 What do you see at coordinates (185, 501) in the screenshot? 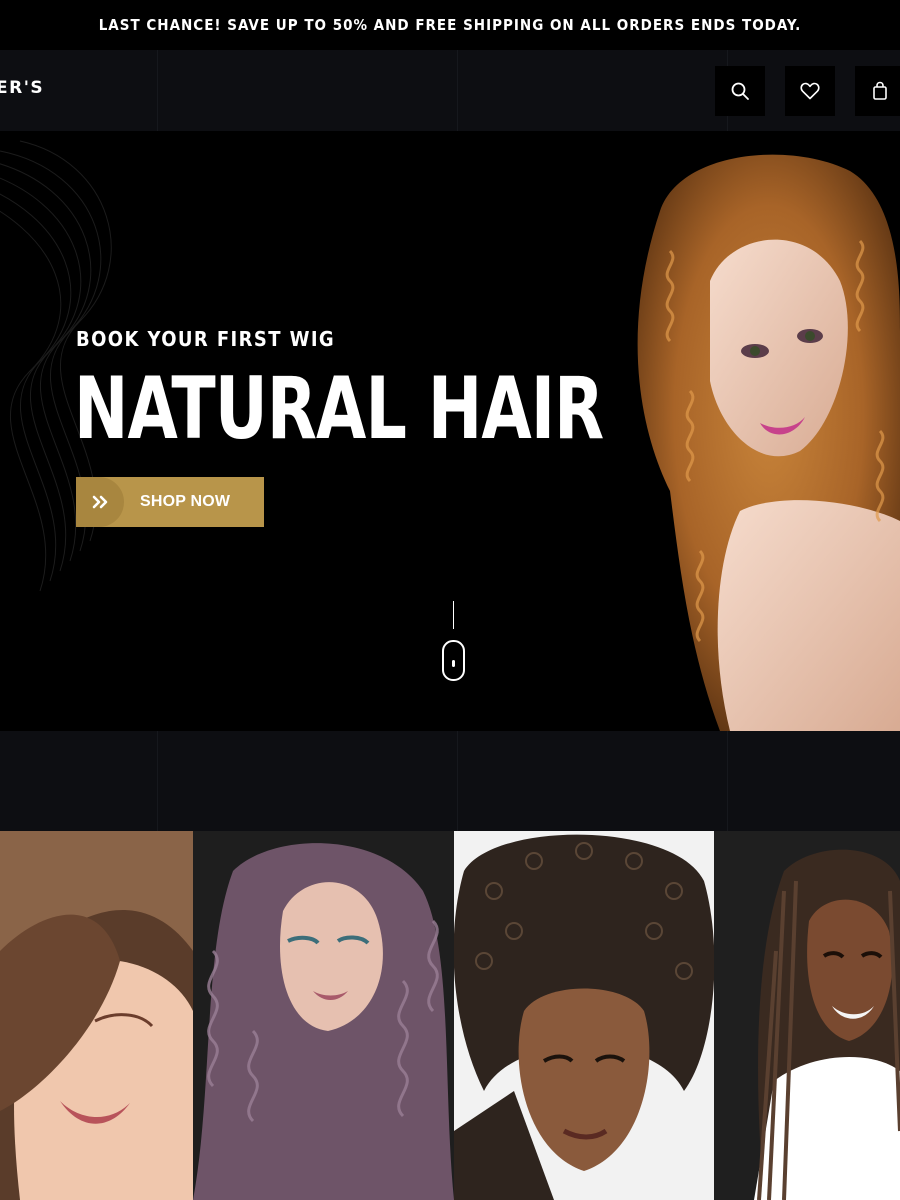
I see `shop-now-label: SHOP NOW` at bounding box center [185, 501].